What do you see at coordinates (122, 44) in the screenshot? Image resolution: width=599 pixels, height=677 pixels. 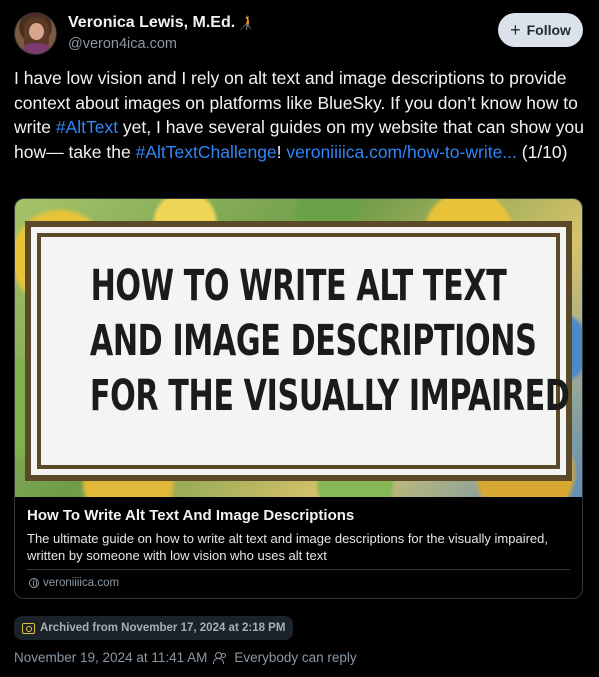 I see `author-handle: @veron4ica.com` at bounding box center [122, 44].